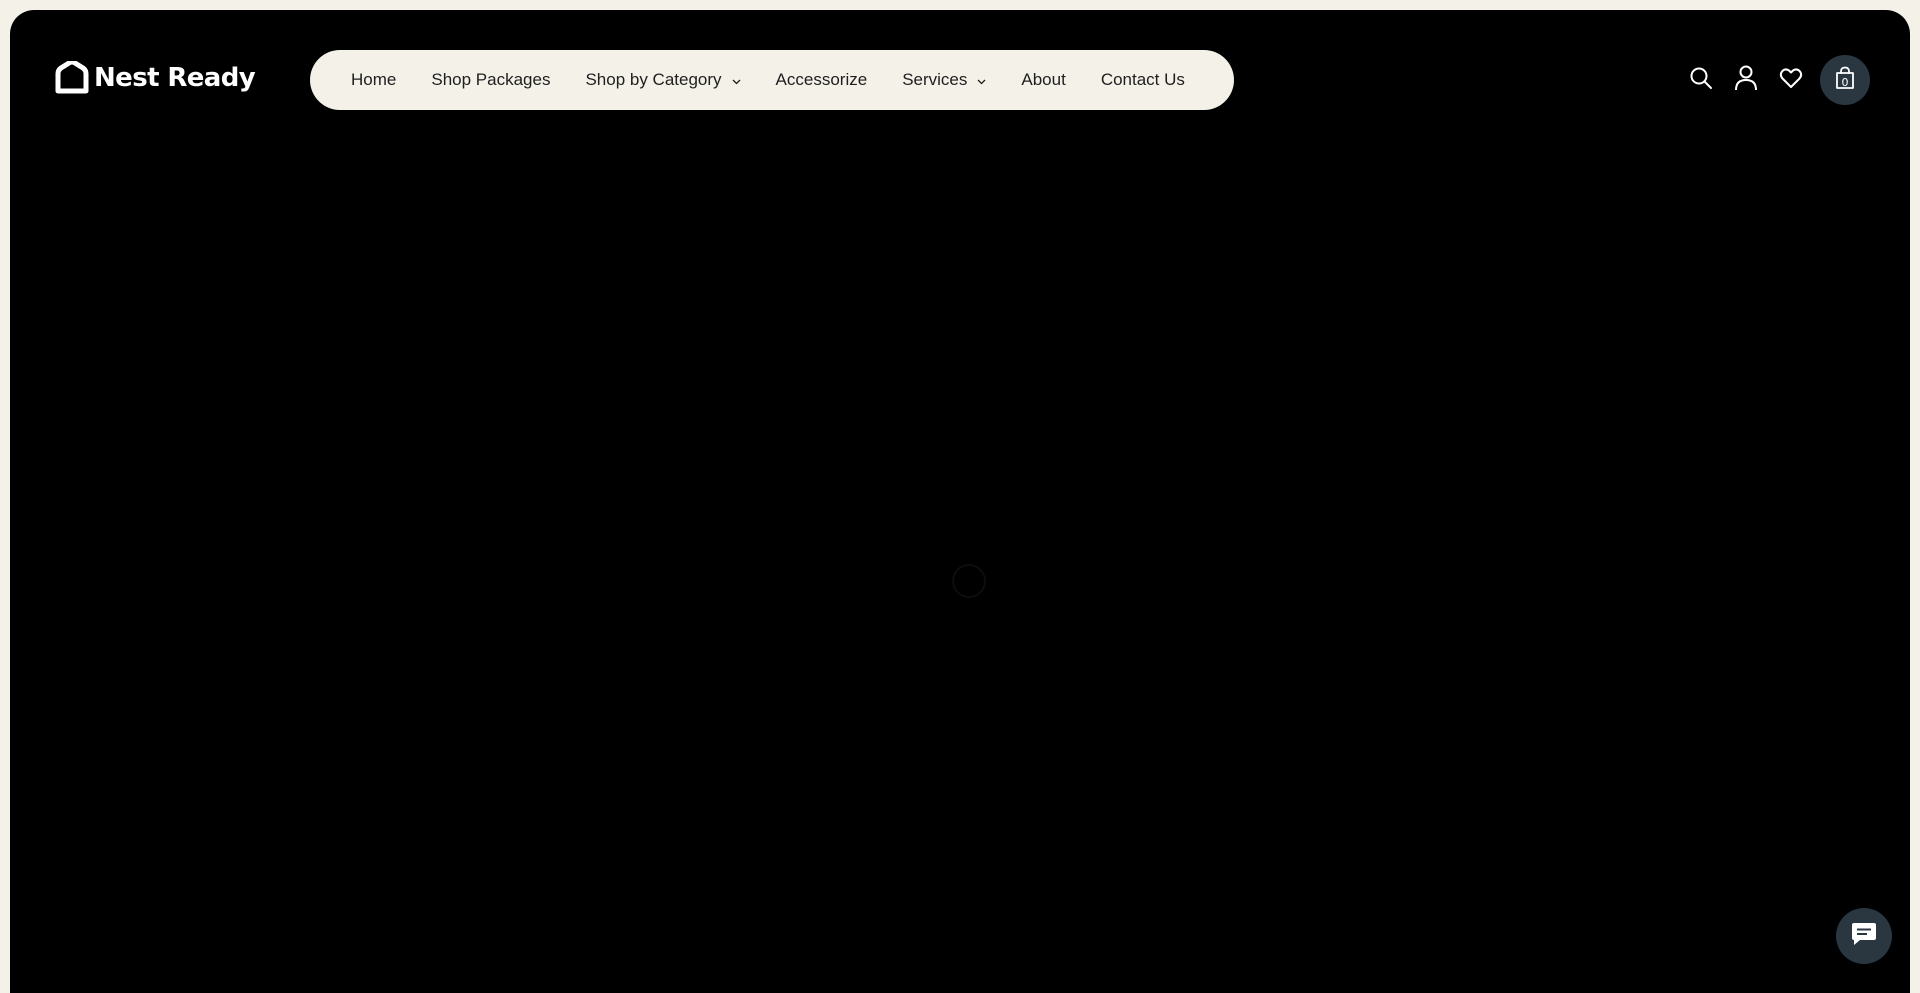 The height and width of the screenshot is (993, 1920). What do you see at coordinates (72, 78) in the screenshot?
I see `house-logo-icon` at bounding box center [72, 78].